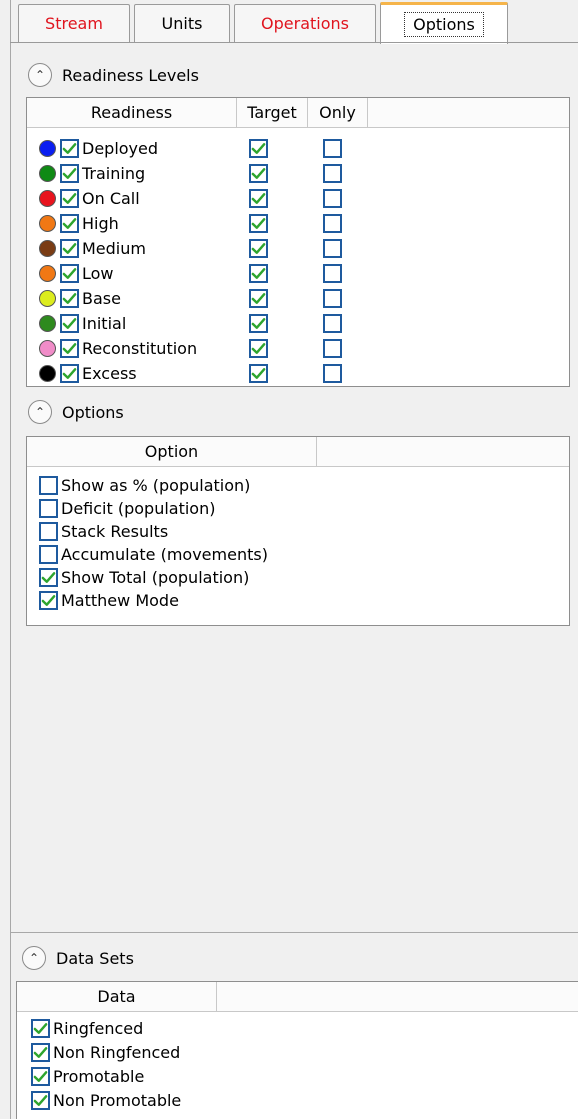  Describe the element at coordinates (140, 348) in the screenshot. I see `readiness-label: Reconstitution` at that location.